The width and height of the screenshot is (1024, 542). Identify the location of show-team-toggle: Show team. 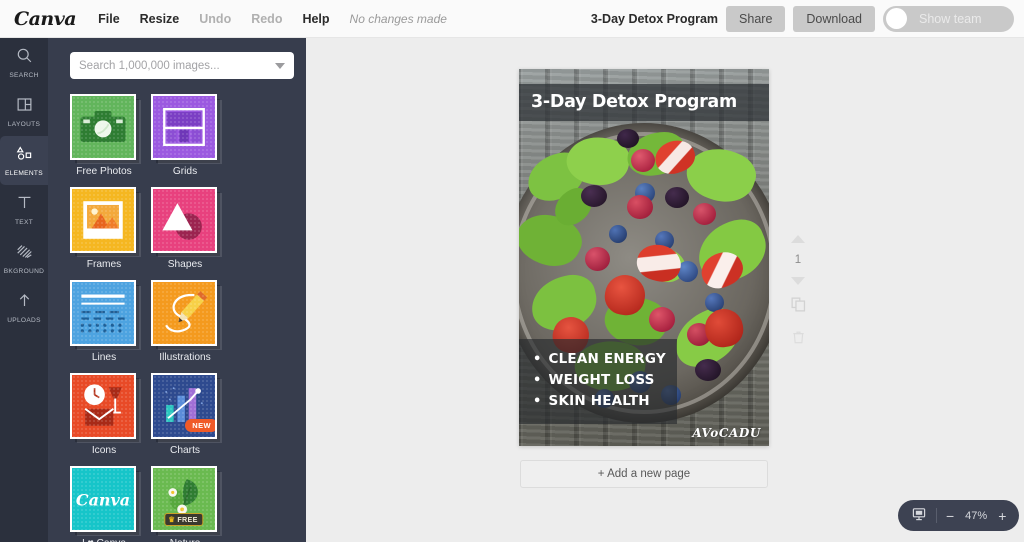
(948, 18).